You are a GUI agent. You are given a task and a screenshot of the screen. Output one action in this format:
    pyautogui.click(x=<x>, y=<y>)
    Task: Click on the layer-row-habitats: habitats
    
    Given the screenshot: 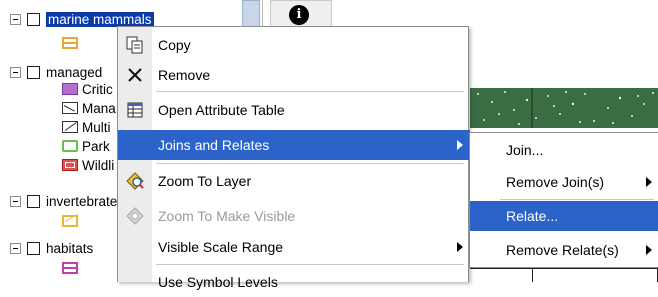 What is the action you would take?
    pyautogui.click(x=51, y=248)
    